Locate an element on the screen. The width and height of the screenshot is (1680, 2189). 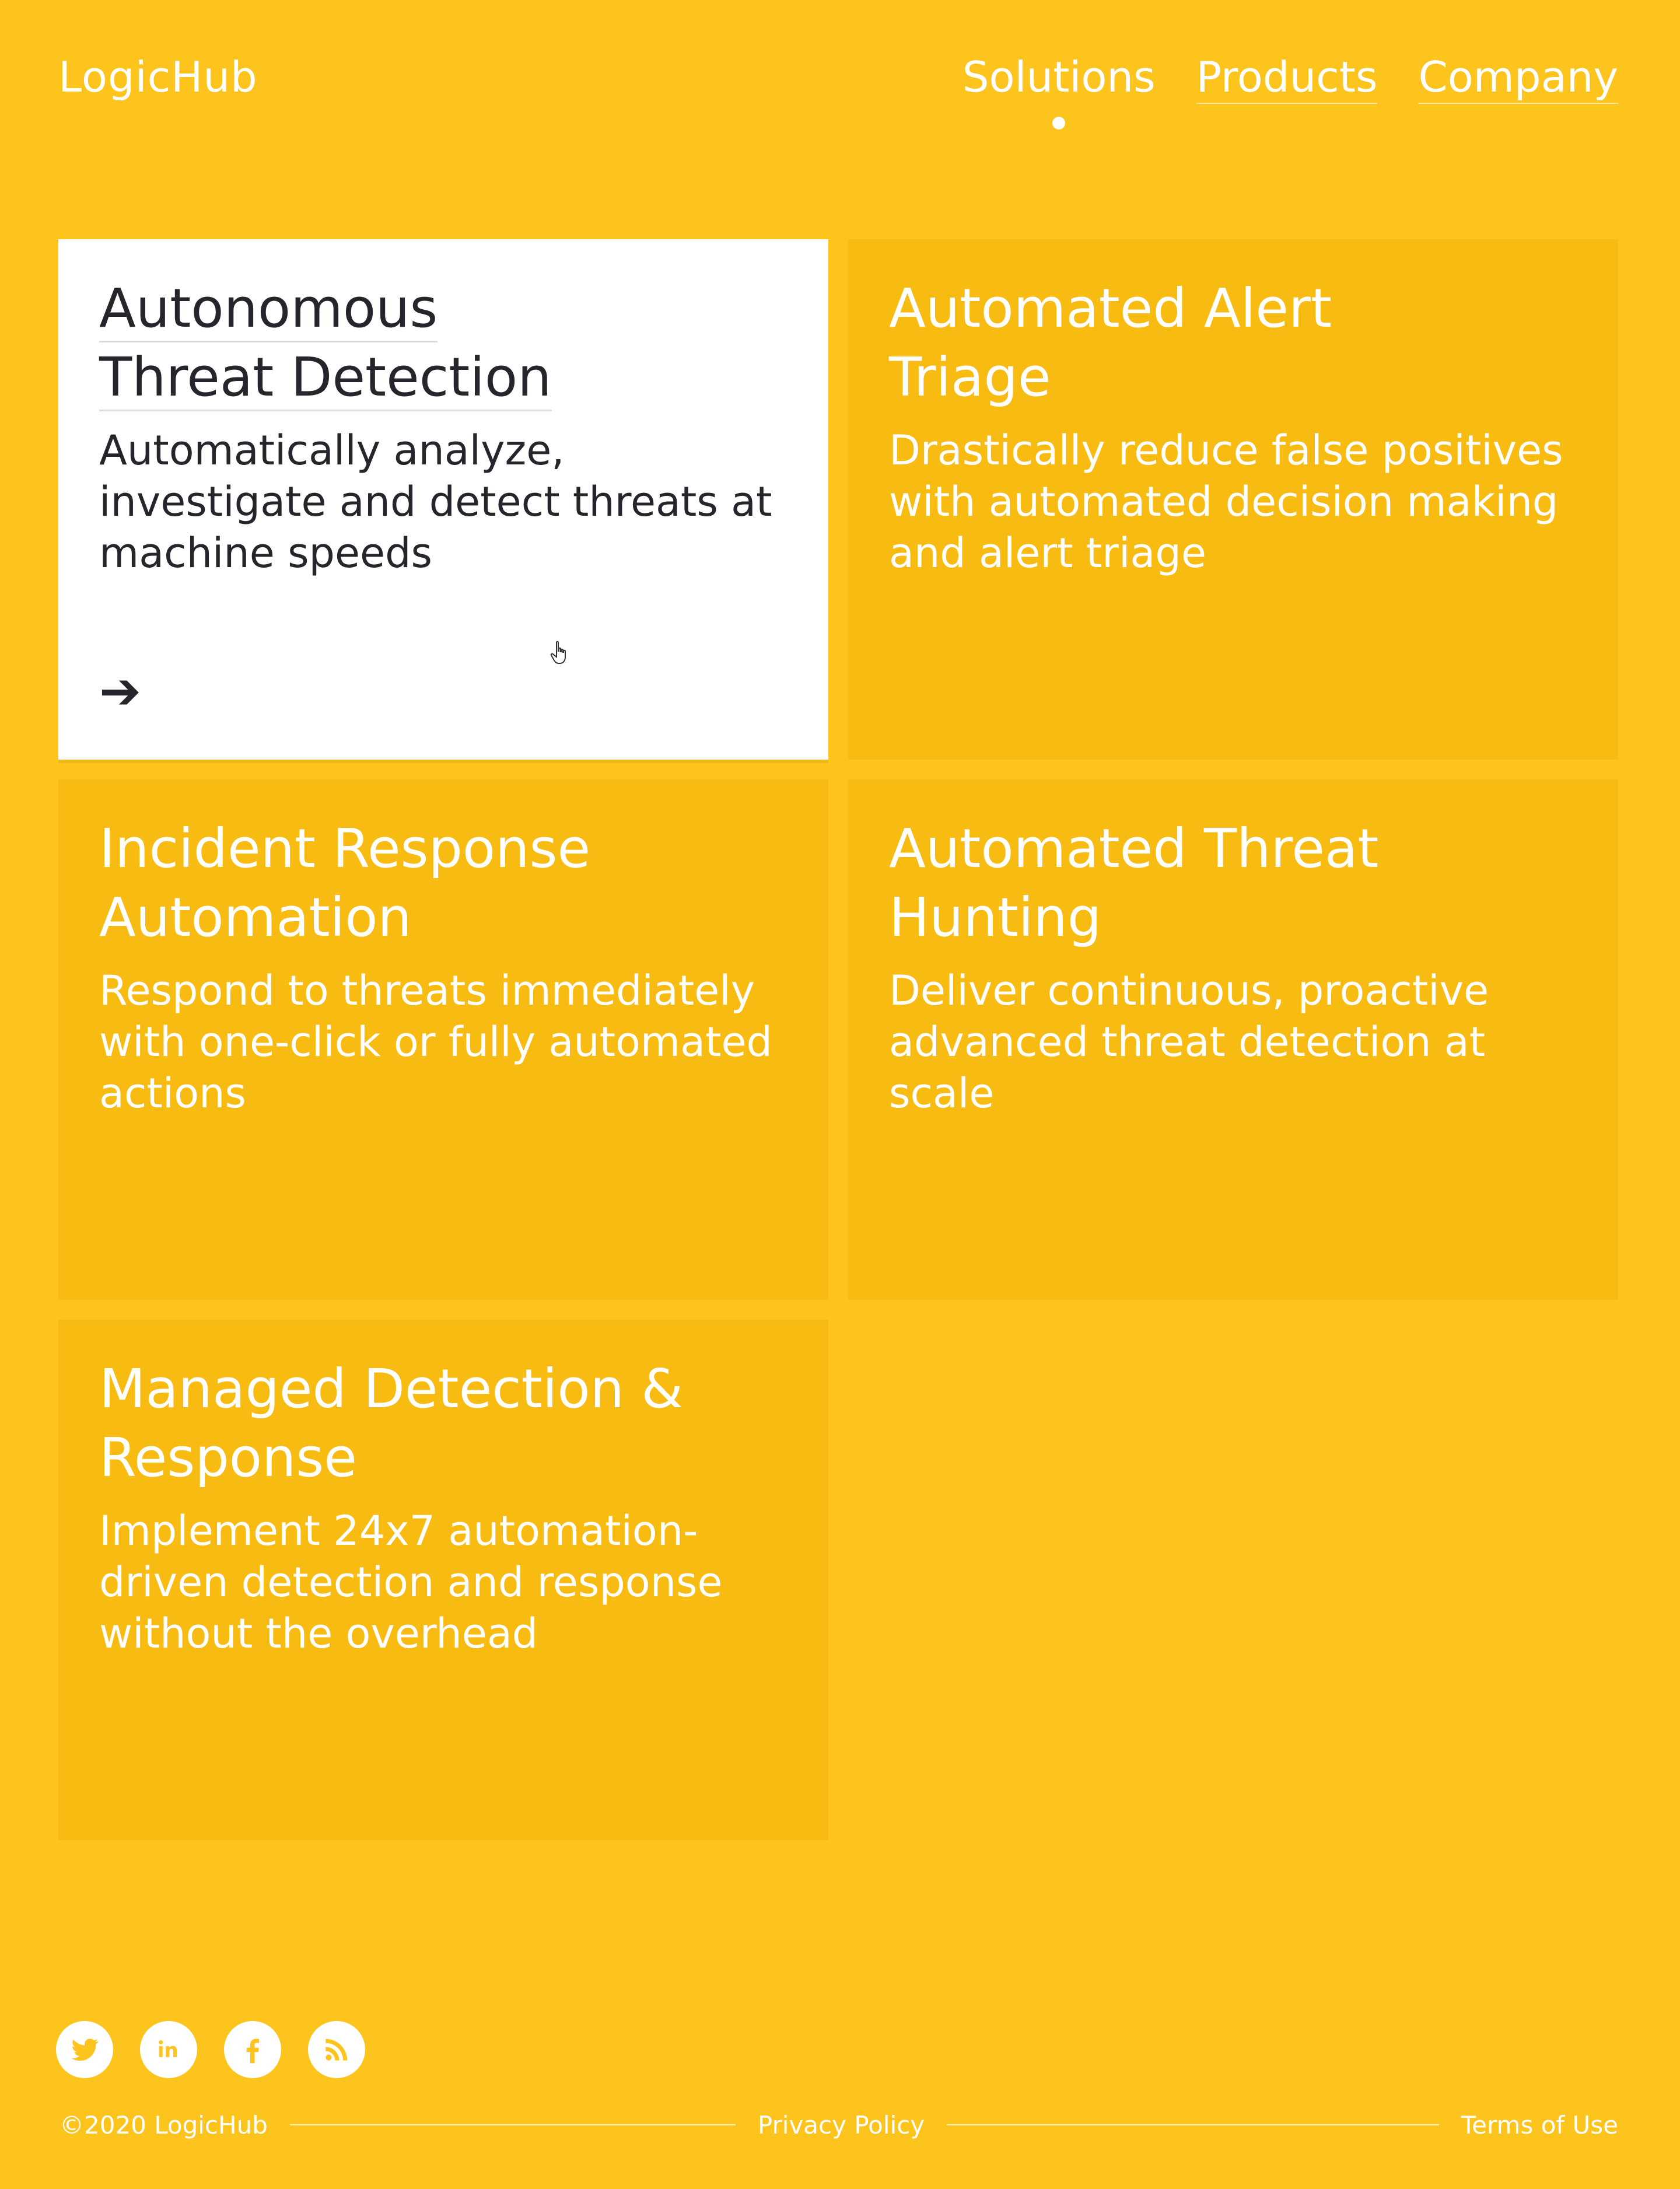
facebook-link is located at coordinates (252, 2049).